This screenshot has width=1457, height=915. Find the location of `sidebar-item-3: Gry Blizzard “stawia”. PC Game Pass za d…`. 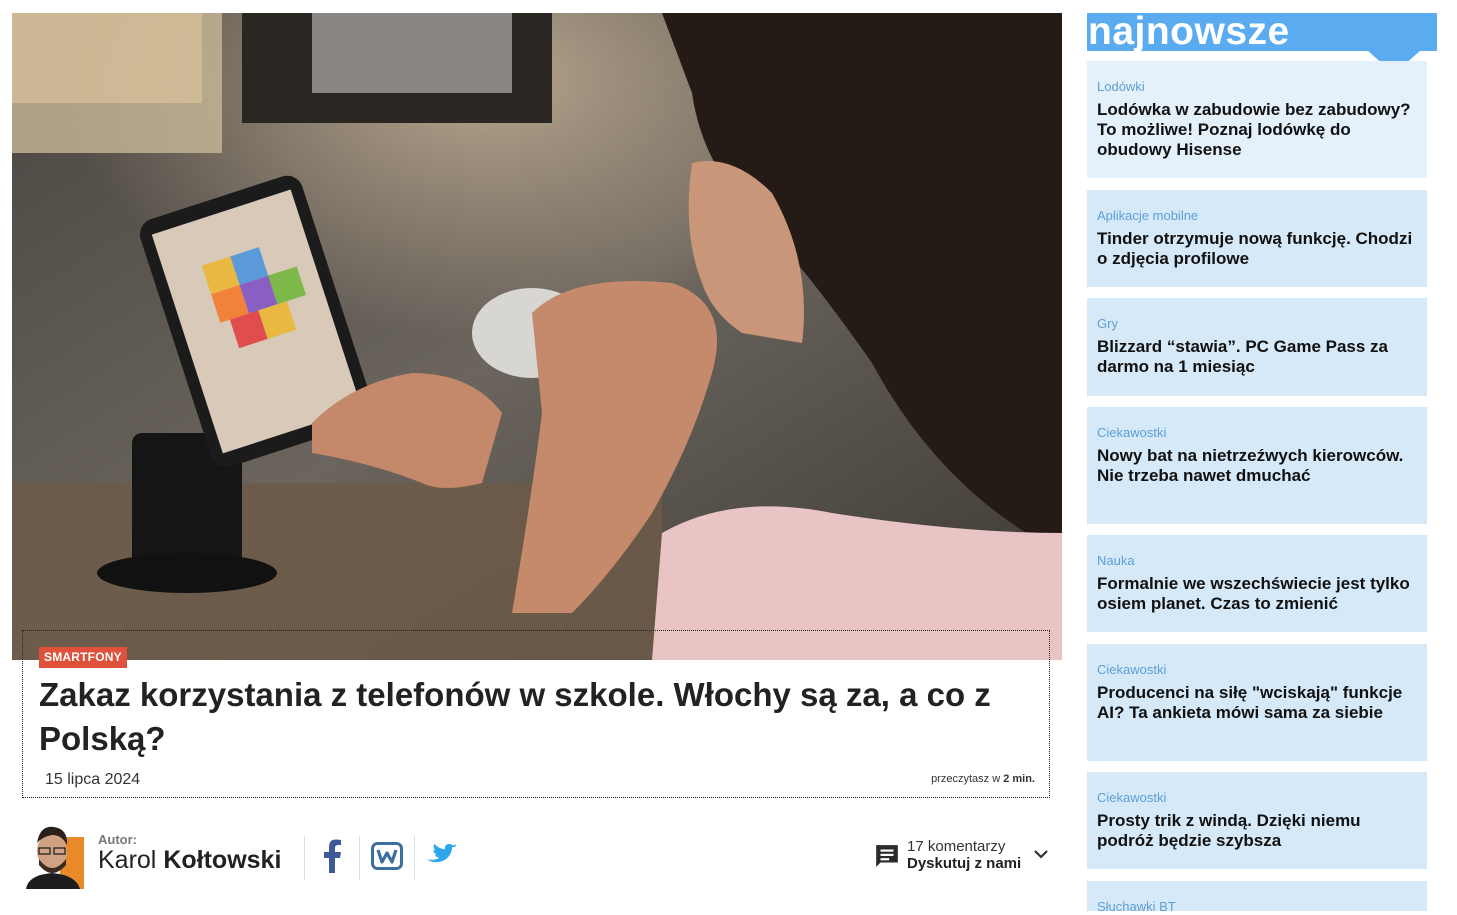

sidebar-item-3: Gry Blizzard “stawia”. PC Game Pass za d… is located at coordinates (1257, 347).